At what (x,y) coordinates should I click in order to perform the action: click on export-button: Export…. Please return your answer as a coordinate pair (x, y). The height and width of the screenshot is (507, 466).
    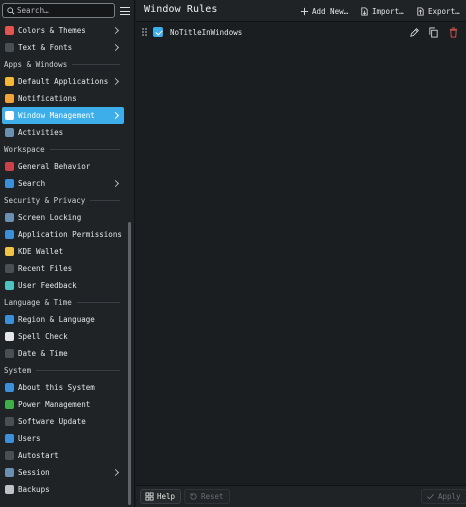
    Looking at the image, I should click on (438, 11).